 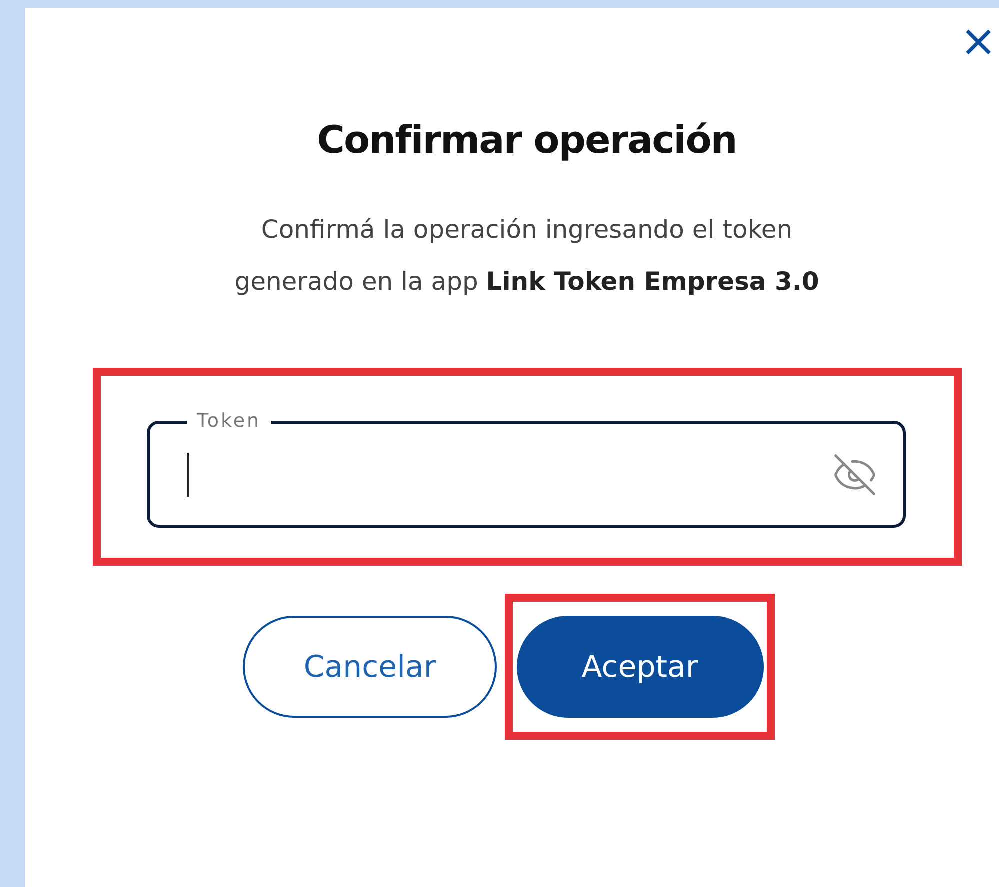 I want to click on token-field: Token, so click(x=526, y=468).